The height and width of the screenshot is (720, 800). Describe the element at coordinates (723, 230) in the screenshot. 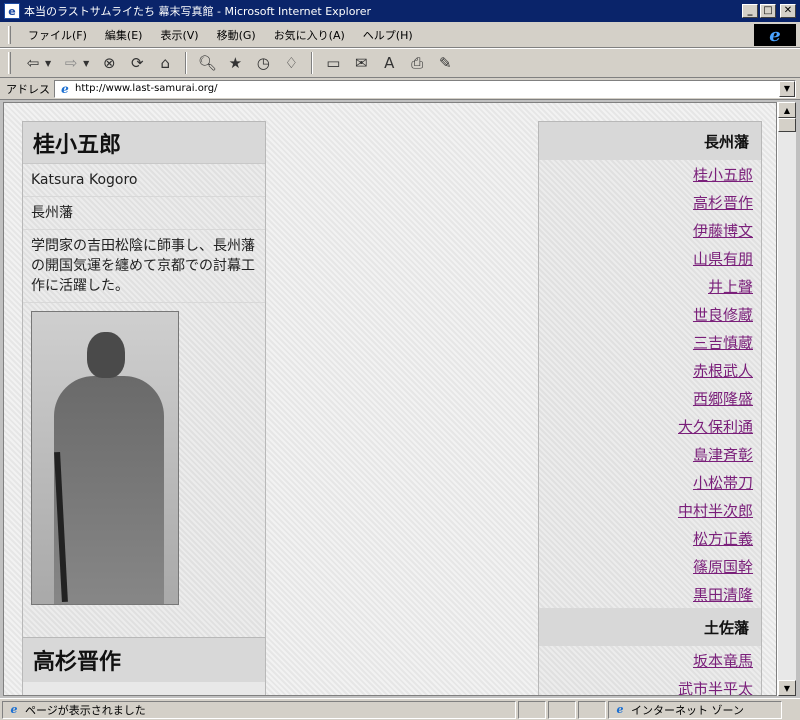

I see `nav-link: 伊藤博文` at that location.